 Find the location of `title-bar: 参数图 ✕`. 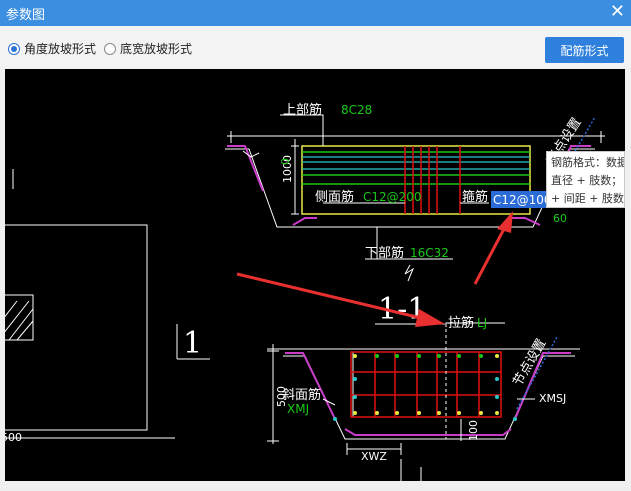

title-bar: 参数图 ✕ is located at coordinates (315, 13).